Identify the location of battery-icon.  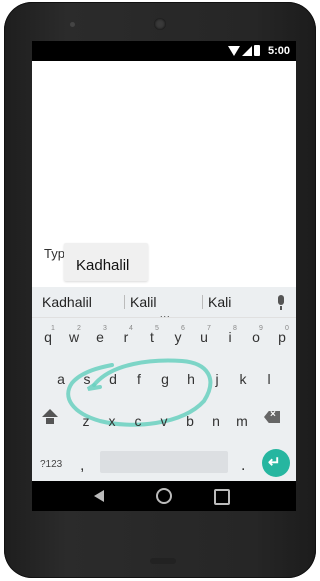
(257, 50).